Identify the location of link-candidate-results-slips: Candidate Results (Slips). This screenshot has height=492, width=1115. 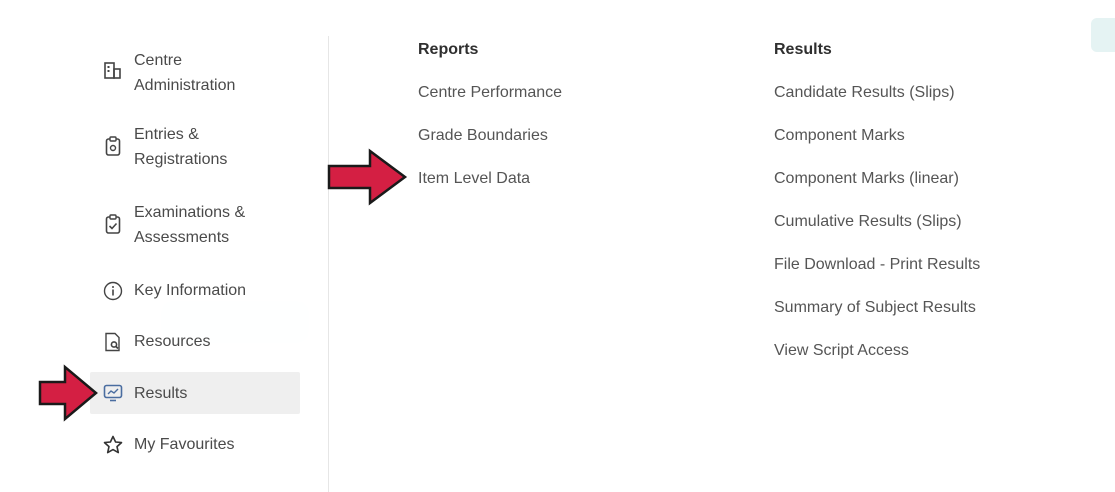
(864, 93).